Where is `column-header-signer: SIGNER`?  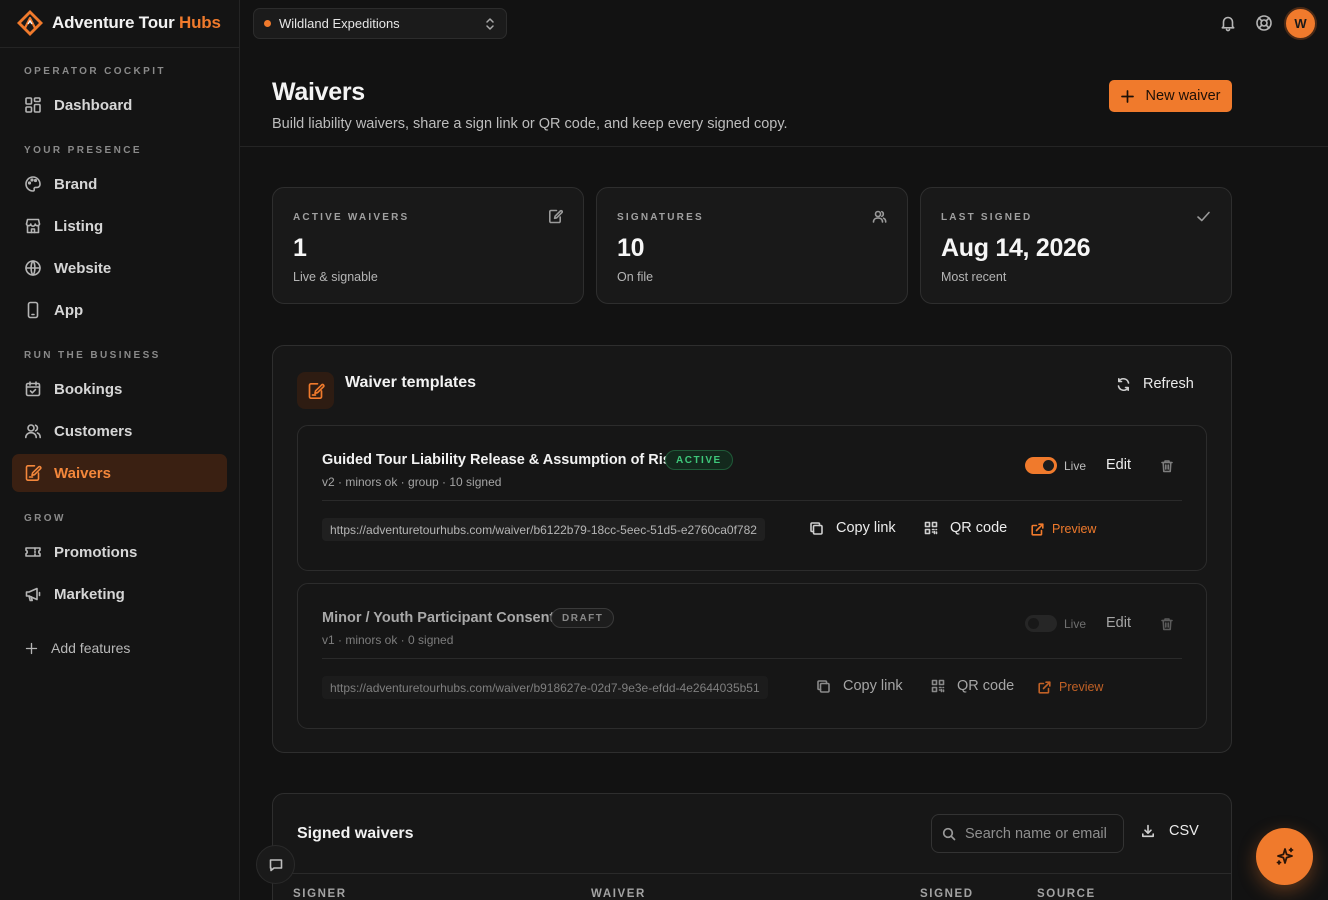 column-header-signer: SIGNER is located at coordinates (320, 894).